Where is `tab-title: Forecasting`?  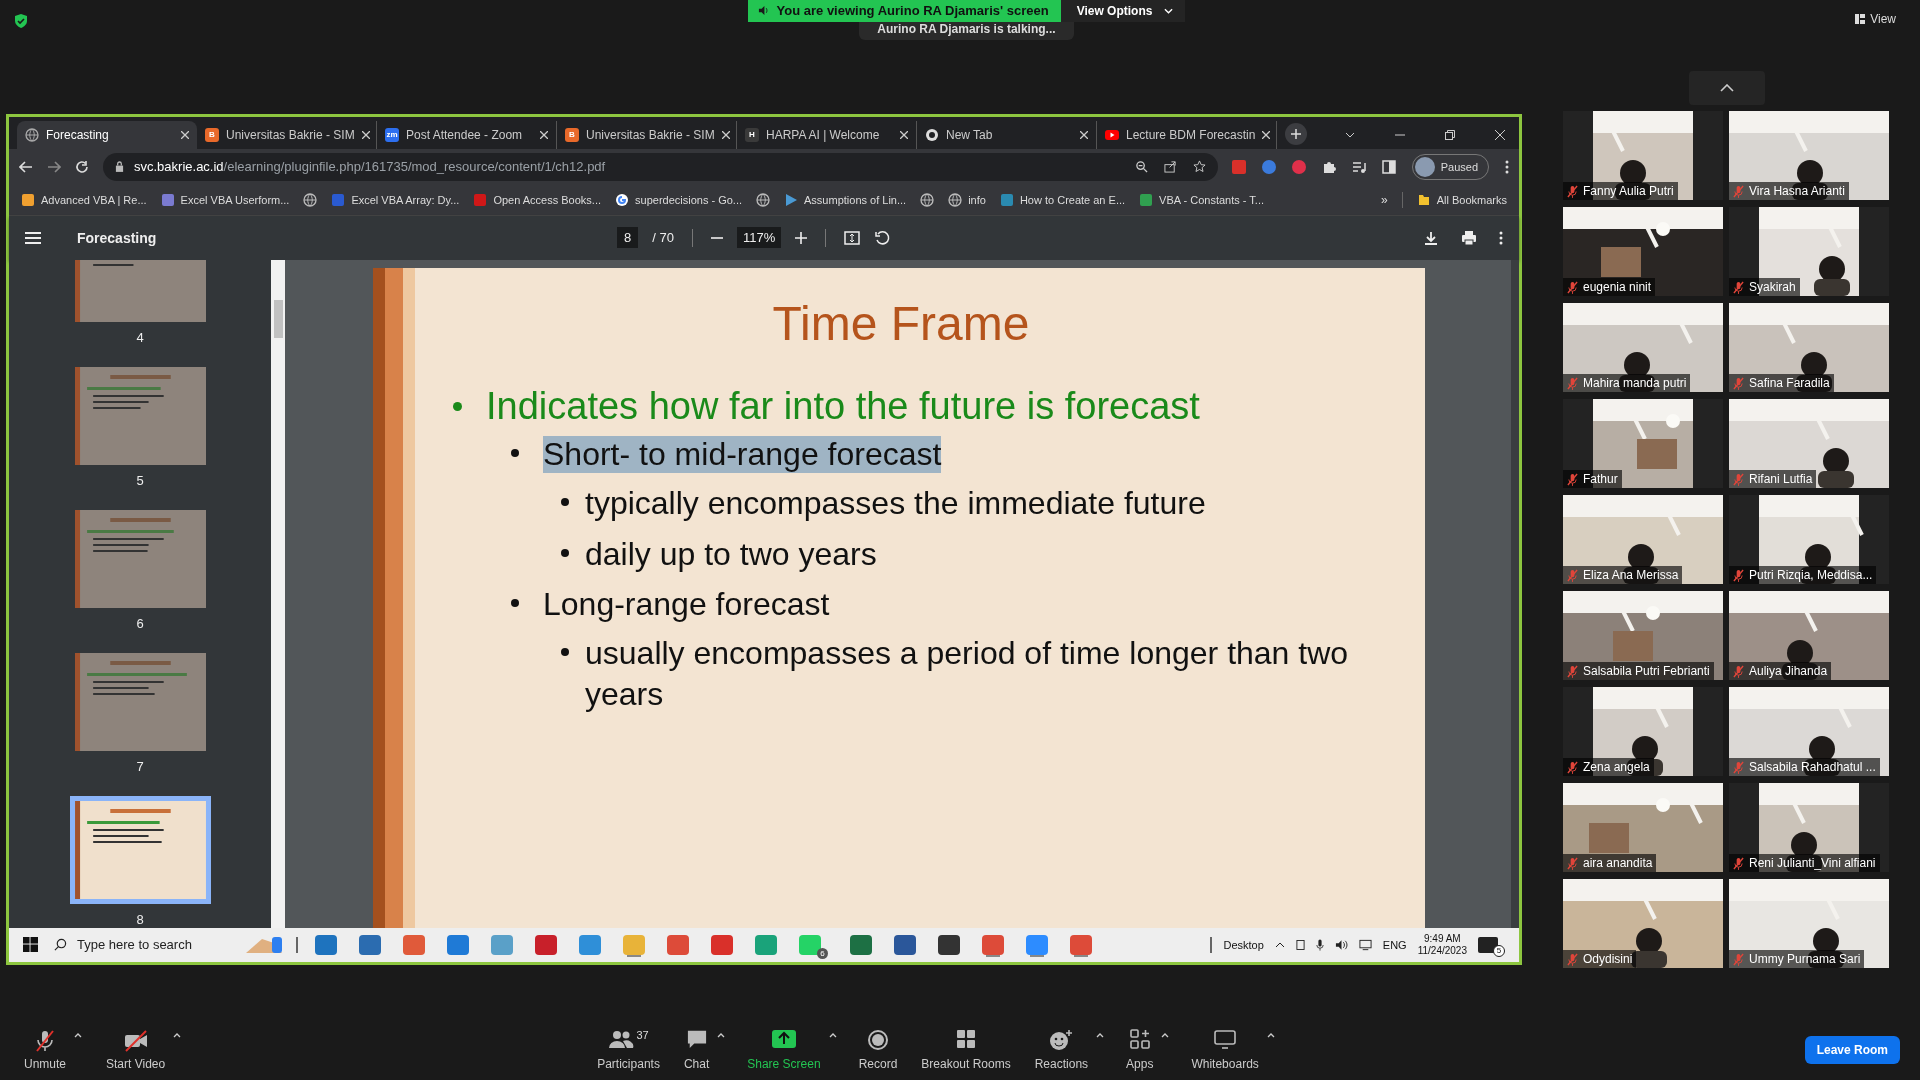 tab-title: Forecasting is located at coordinates (78, 134).